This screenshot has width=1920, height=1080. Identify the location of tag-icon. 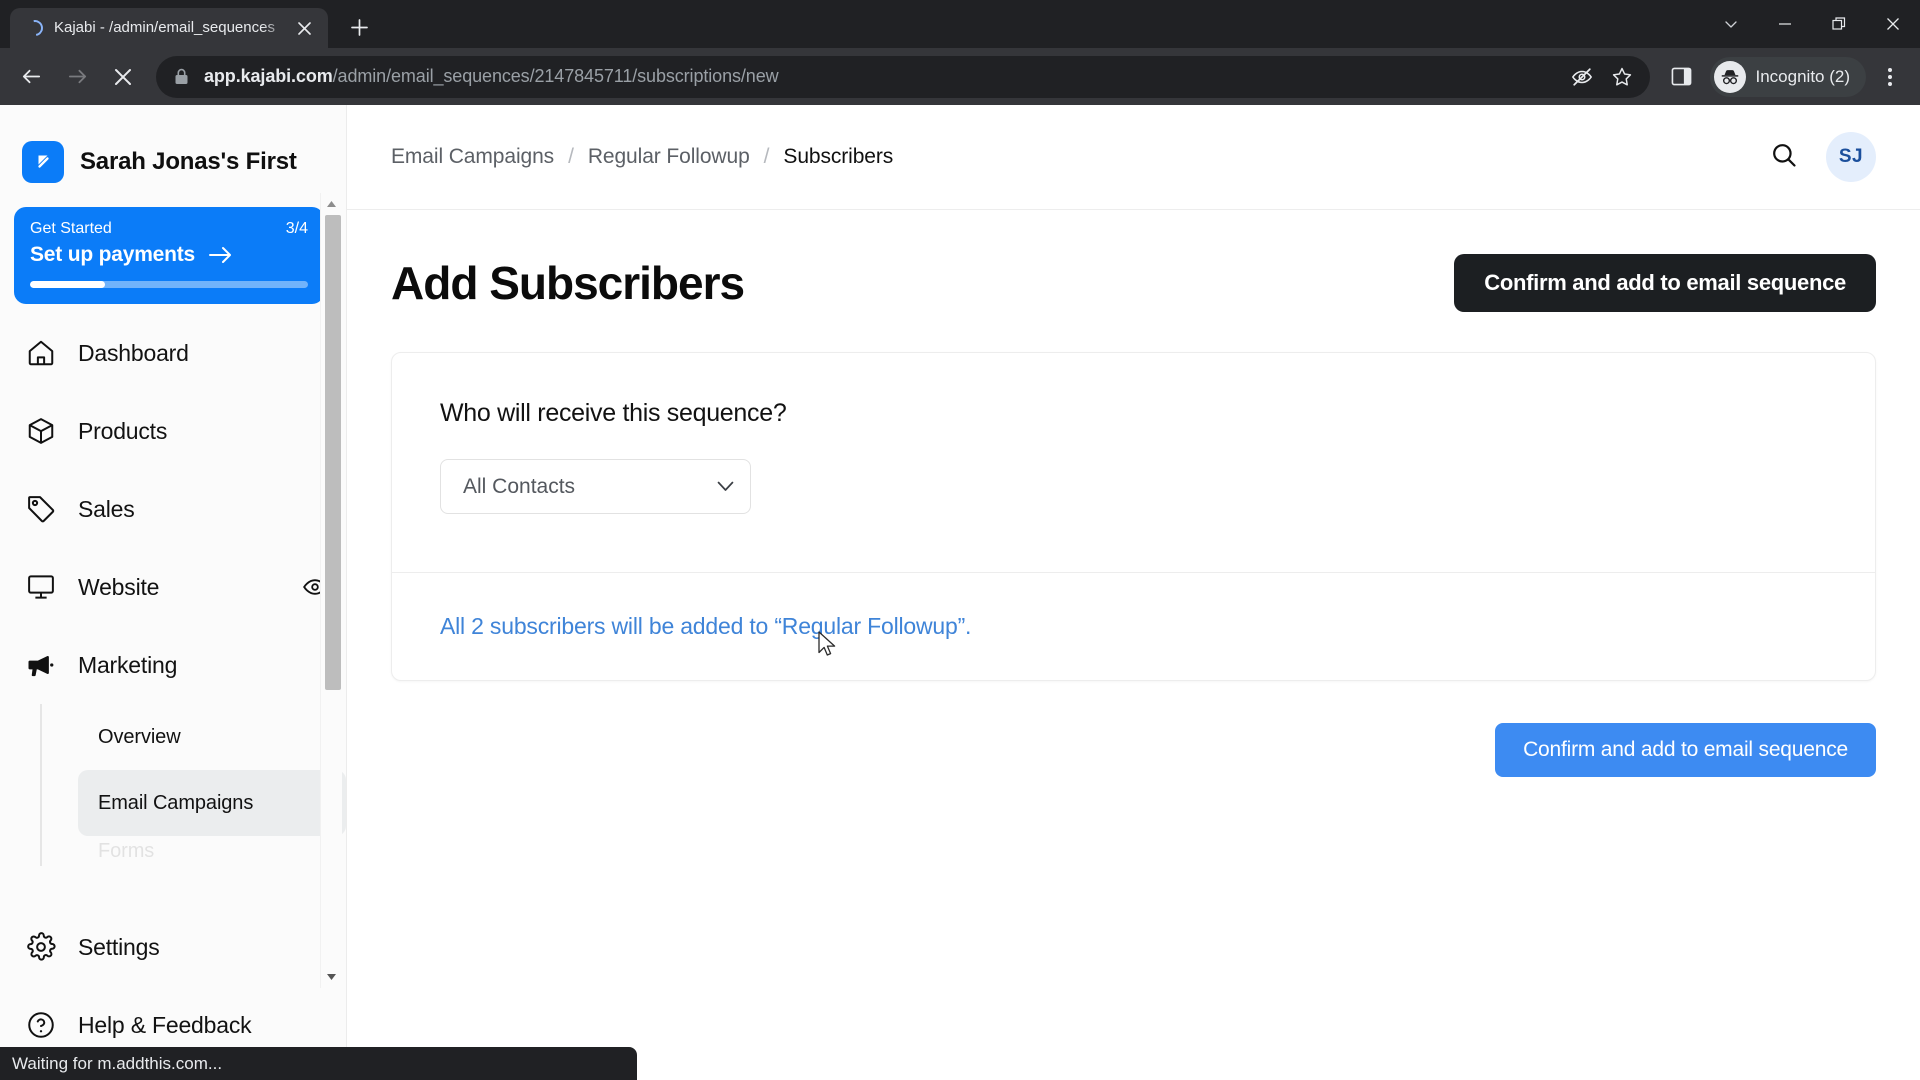
(41, 509).